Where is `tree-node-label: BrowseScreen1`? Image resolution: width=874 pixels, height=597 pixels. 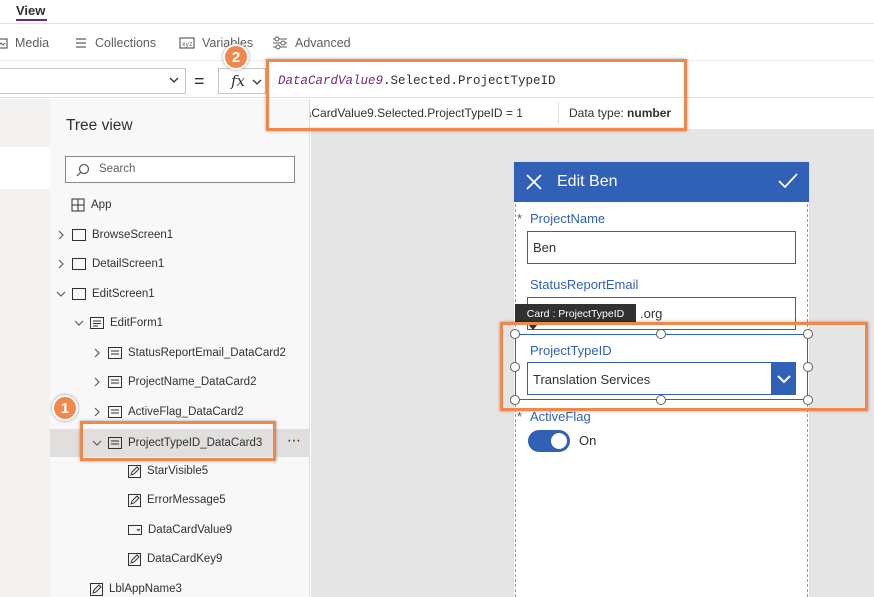
tree-node-label: BrowseScreen1 is located at coordinates (133, 235).